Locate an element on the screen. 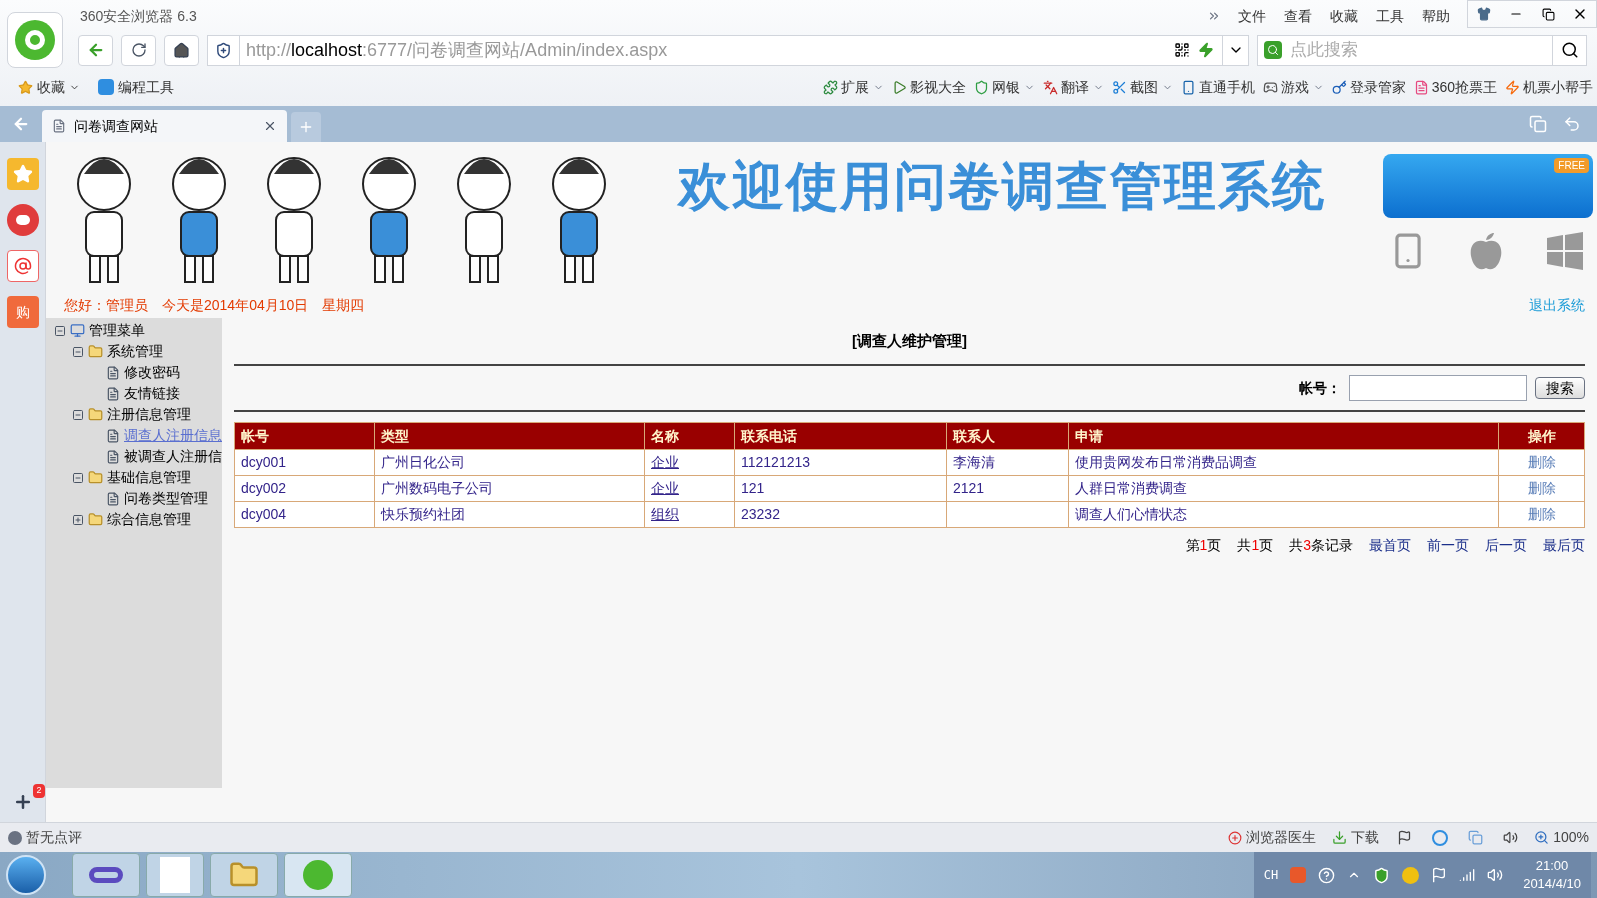 The width and height of the screenshot is (1597, 898). zoom-level: 100% is located at coordinates (1571, 837).